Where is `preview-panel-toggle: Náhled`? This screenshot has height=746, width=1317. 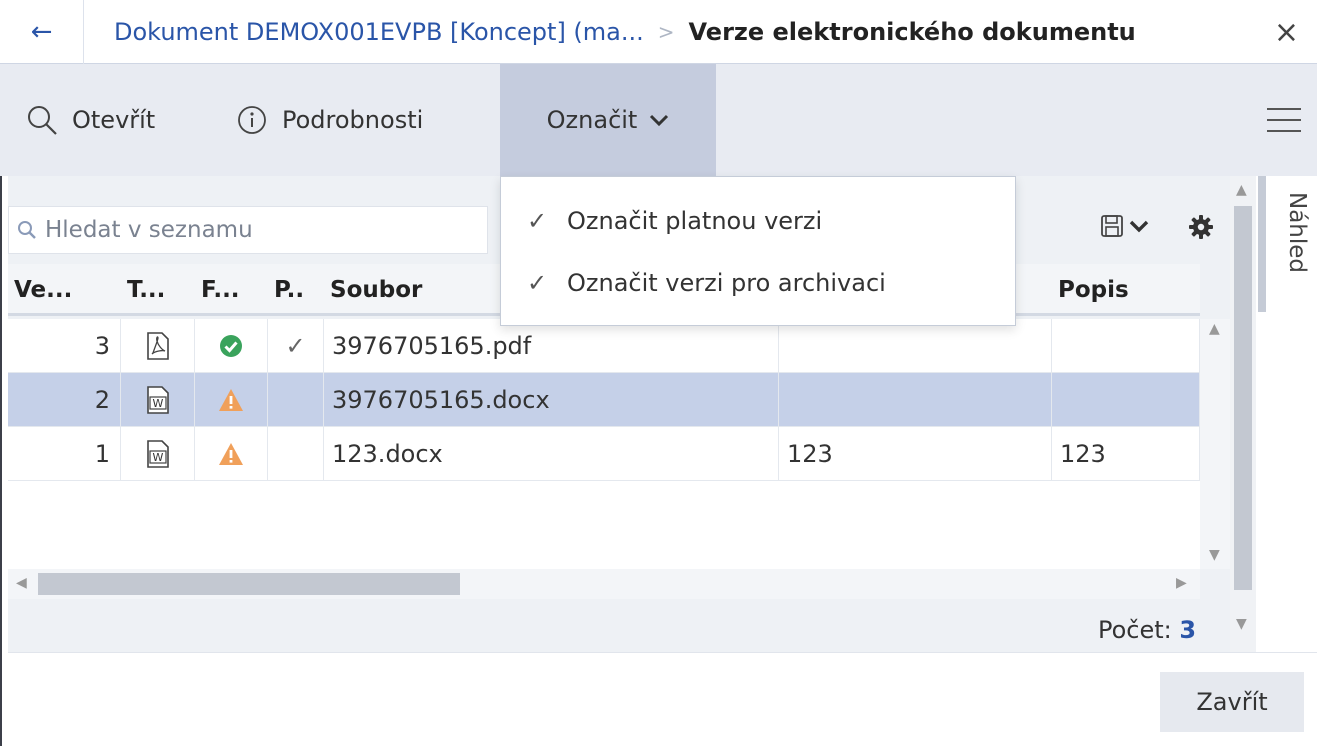
preview-panel-toggle: Náhled is located at coordinates (1286, 414).